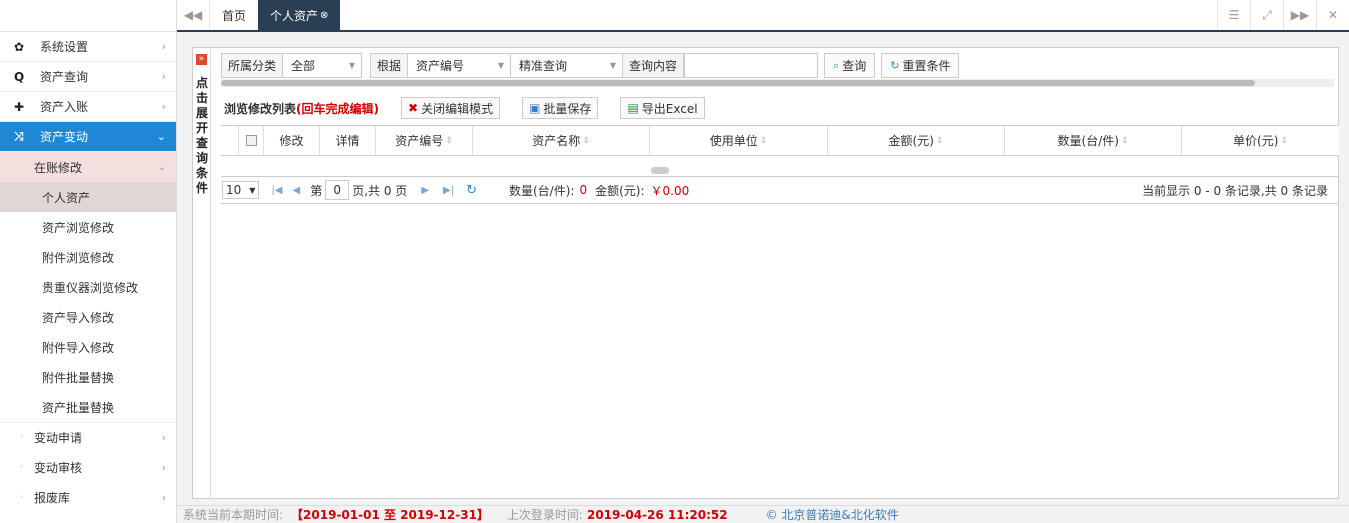  What do you see at coordinates (201, 83) in the screenshot?
I see `expander-char: 点` at bounding box center [201, 83].